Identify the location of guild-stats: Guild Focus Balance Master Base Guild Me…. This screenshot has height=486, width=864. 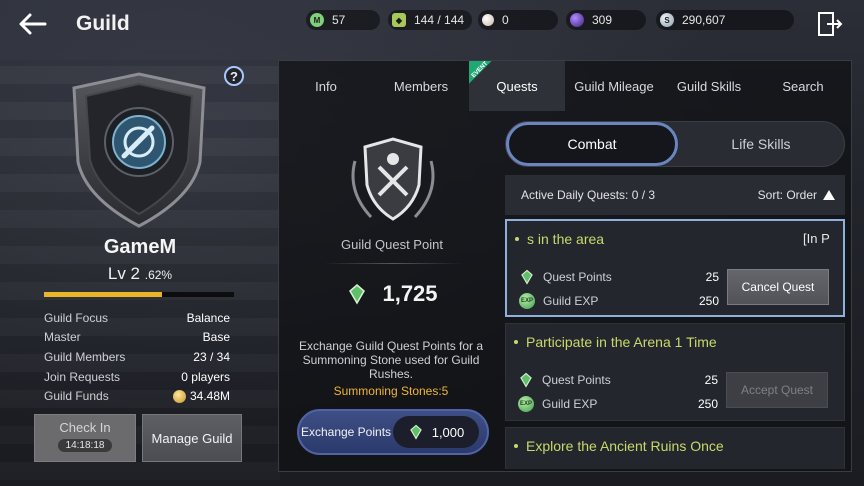
(137, 357).